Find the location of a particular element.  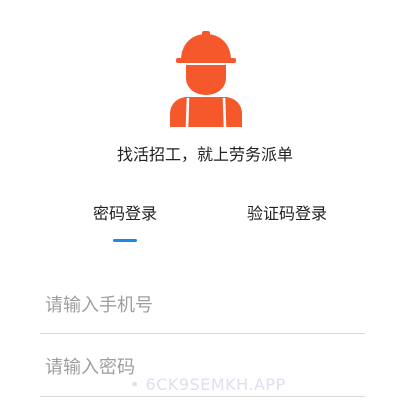

phone-field is located at coordinates (202, 305).